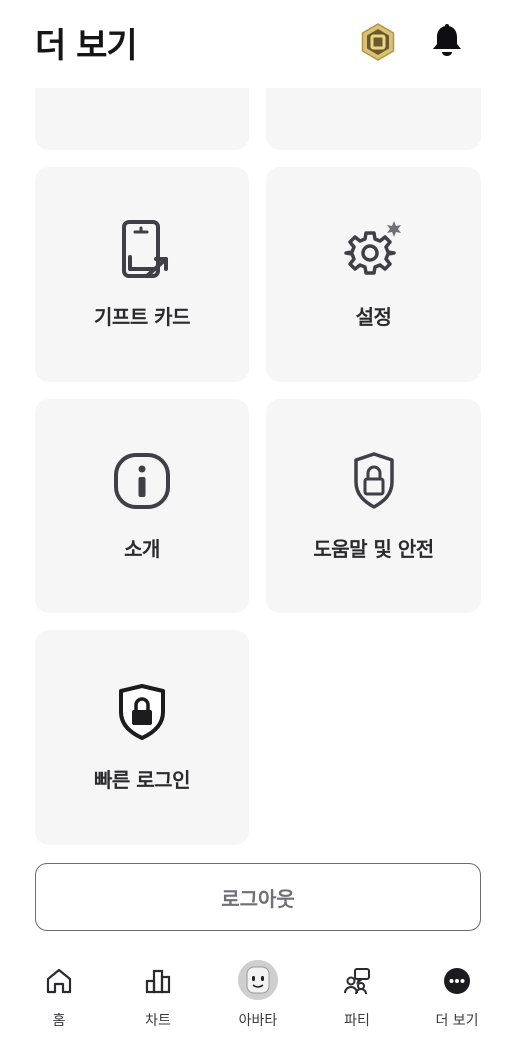 The image size is (516, 1040). I want to click on tile-gift-card-label: 기프트 카드, so click(142, 317).